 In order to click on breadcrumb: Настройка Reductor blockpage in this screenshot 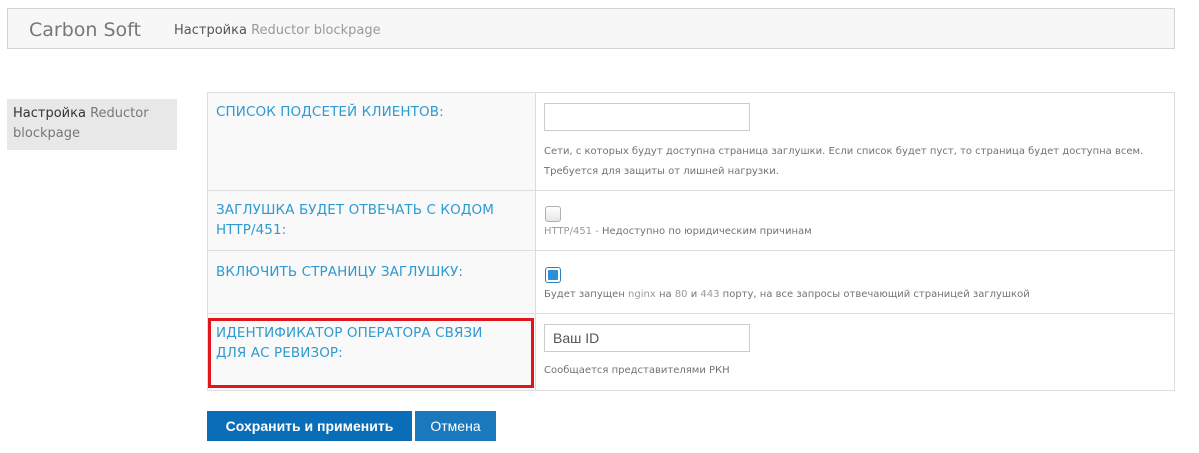, I will do `click(277, 31)`.